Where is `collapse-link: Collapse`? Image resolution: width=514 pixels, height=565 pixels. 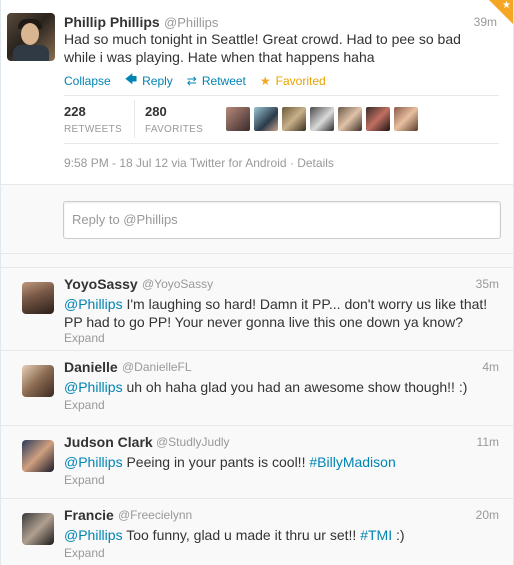
collapse-link: Collapse is located at coordinates (87, 80).